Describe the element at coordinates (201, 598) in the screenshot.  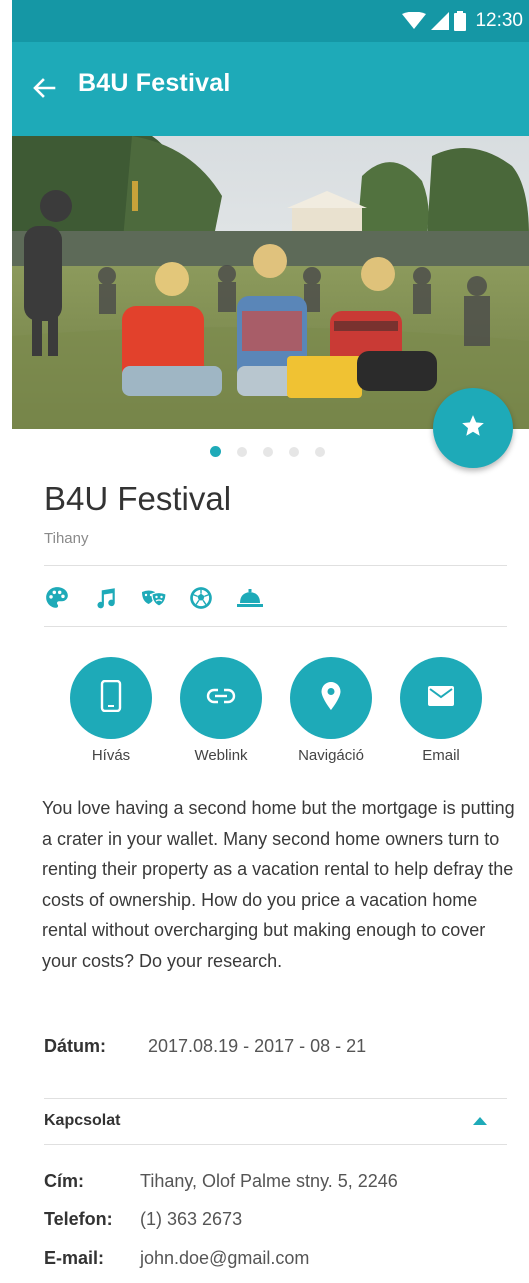
I see `soccer-ball-icon` at that location.